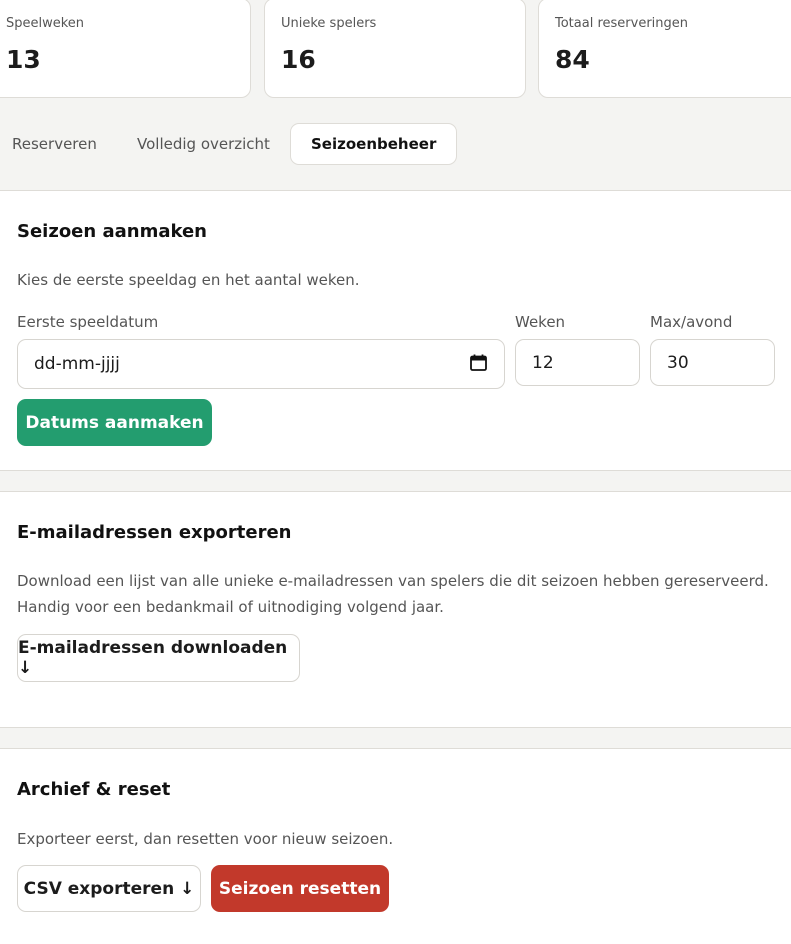 The height and width of the screenshot is (944, 791). What do you see at coordinates (543, 362) in the screenshot?
I see `weeks-value: 12` at bounding box center [543, 362].